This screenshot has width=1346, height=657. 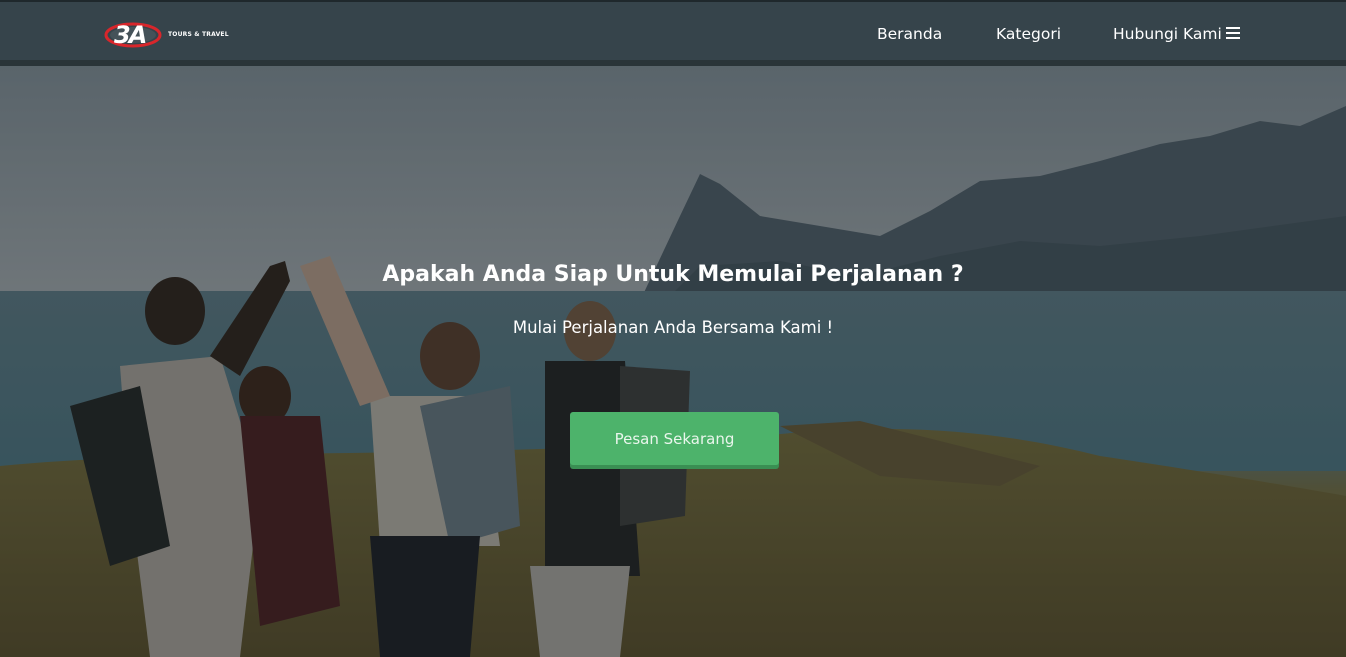 I want to click on hero-subtitle: Mulai Perjalanan Anda Bersama Kami !, so click(x=673, y=327).